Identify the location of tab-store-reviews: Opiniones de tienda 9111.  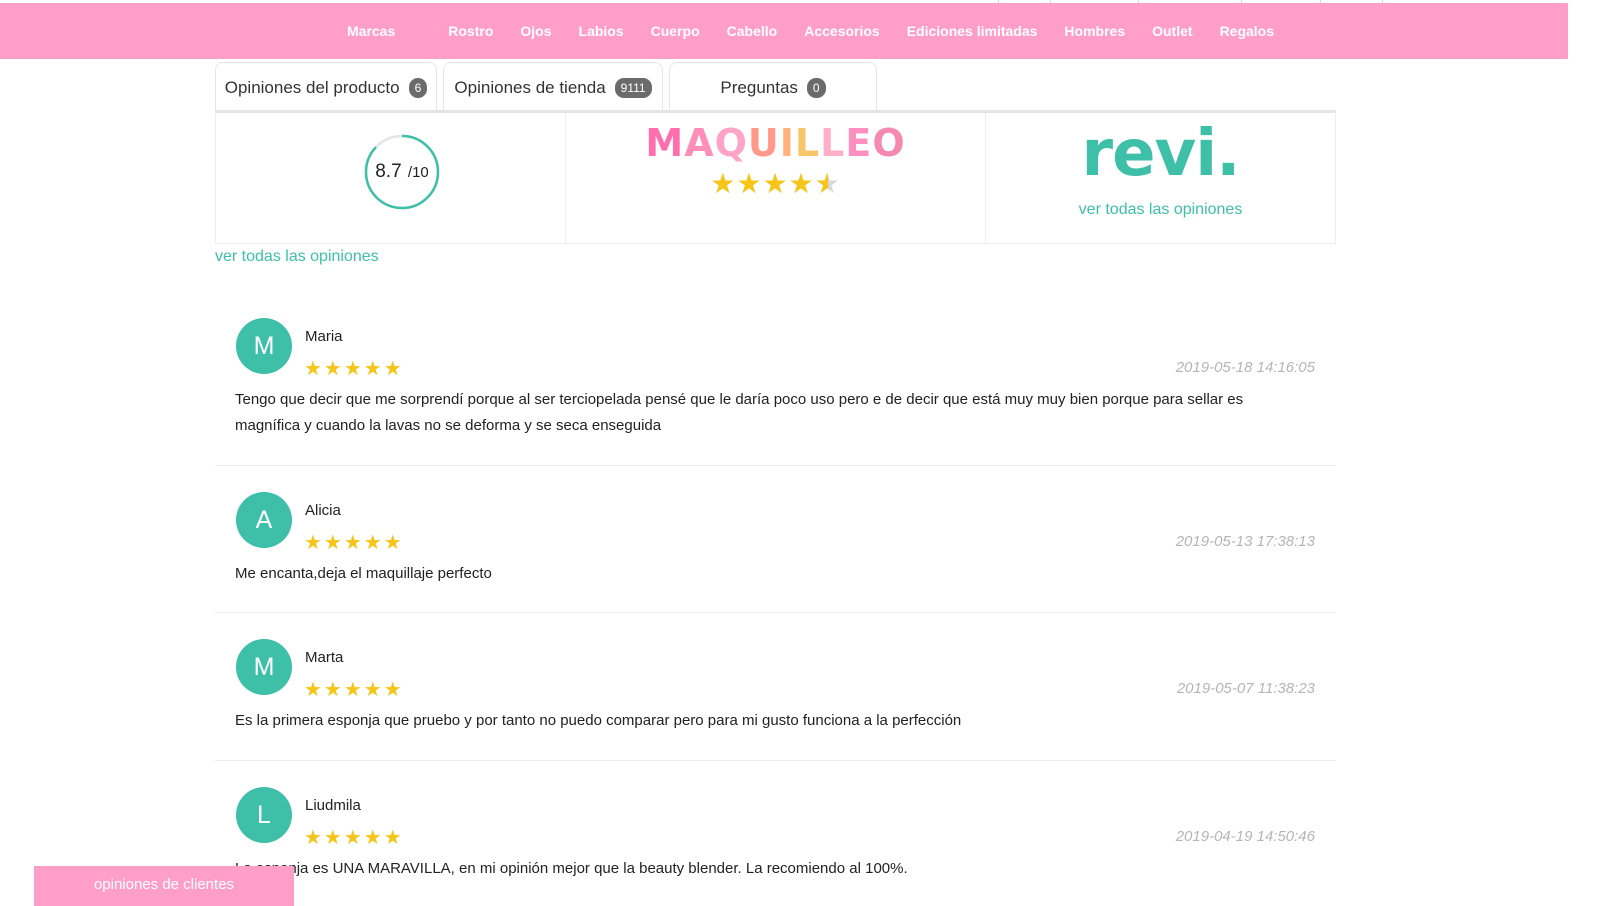
(553, 87).